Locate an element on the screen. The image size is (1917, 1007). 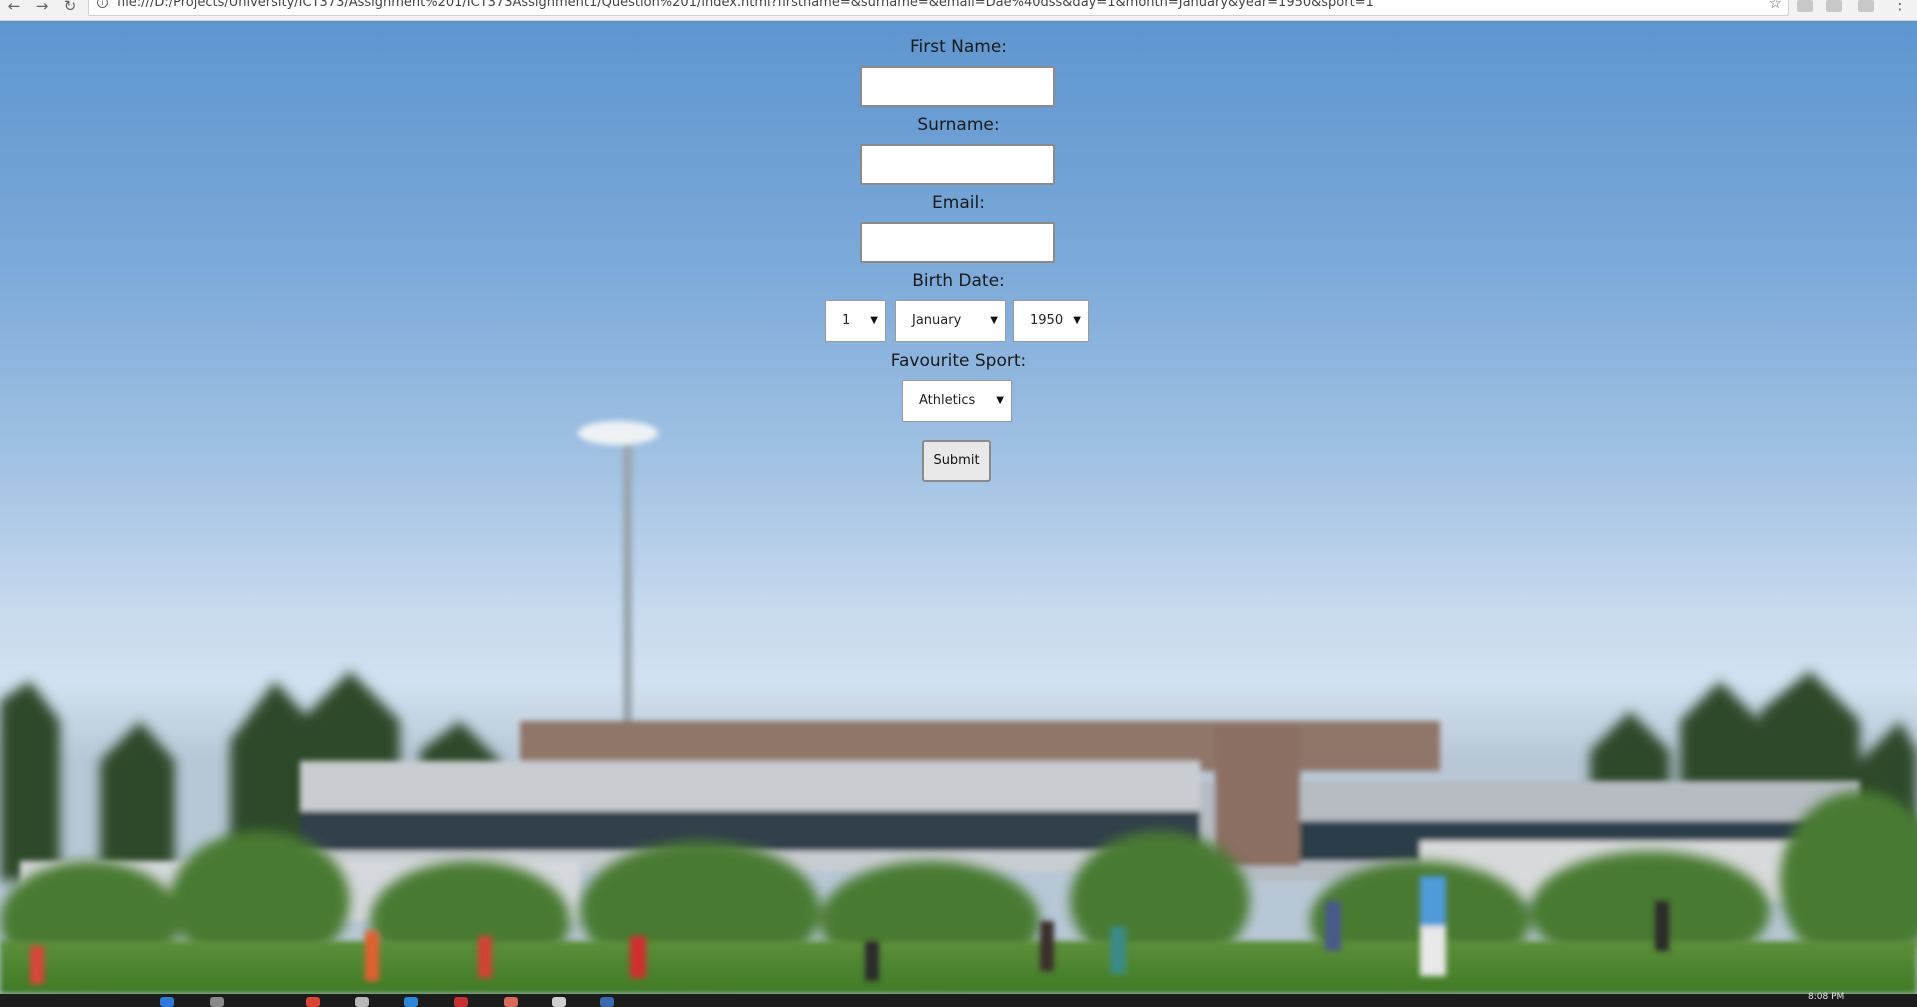
day-select: 1 ▼ is located at coordinates (855, 321).